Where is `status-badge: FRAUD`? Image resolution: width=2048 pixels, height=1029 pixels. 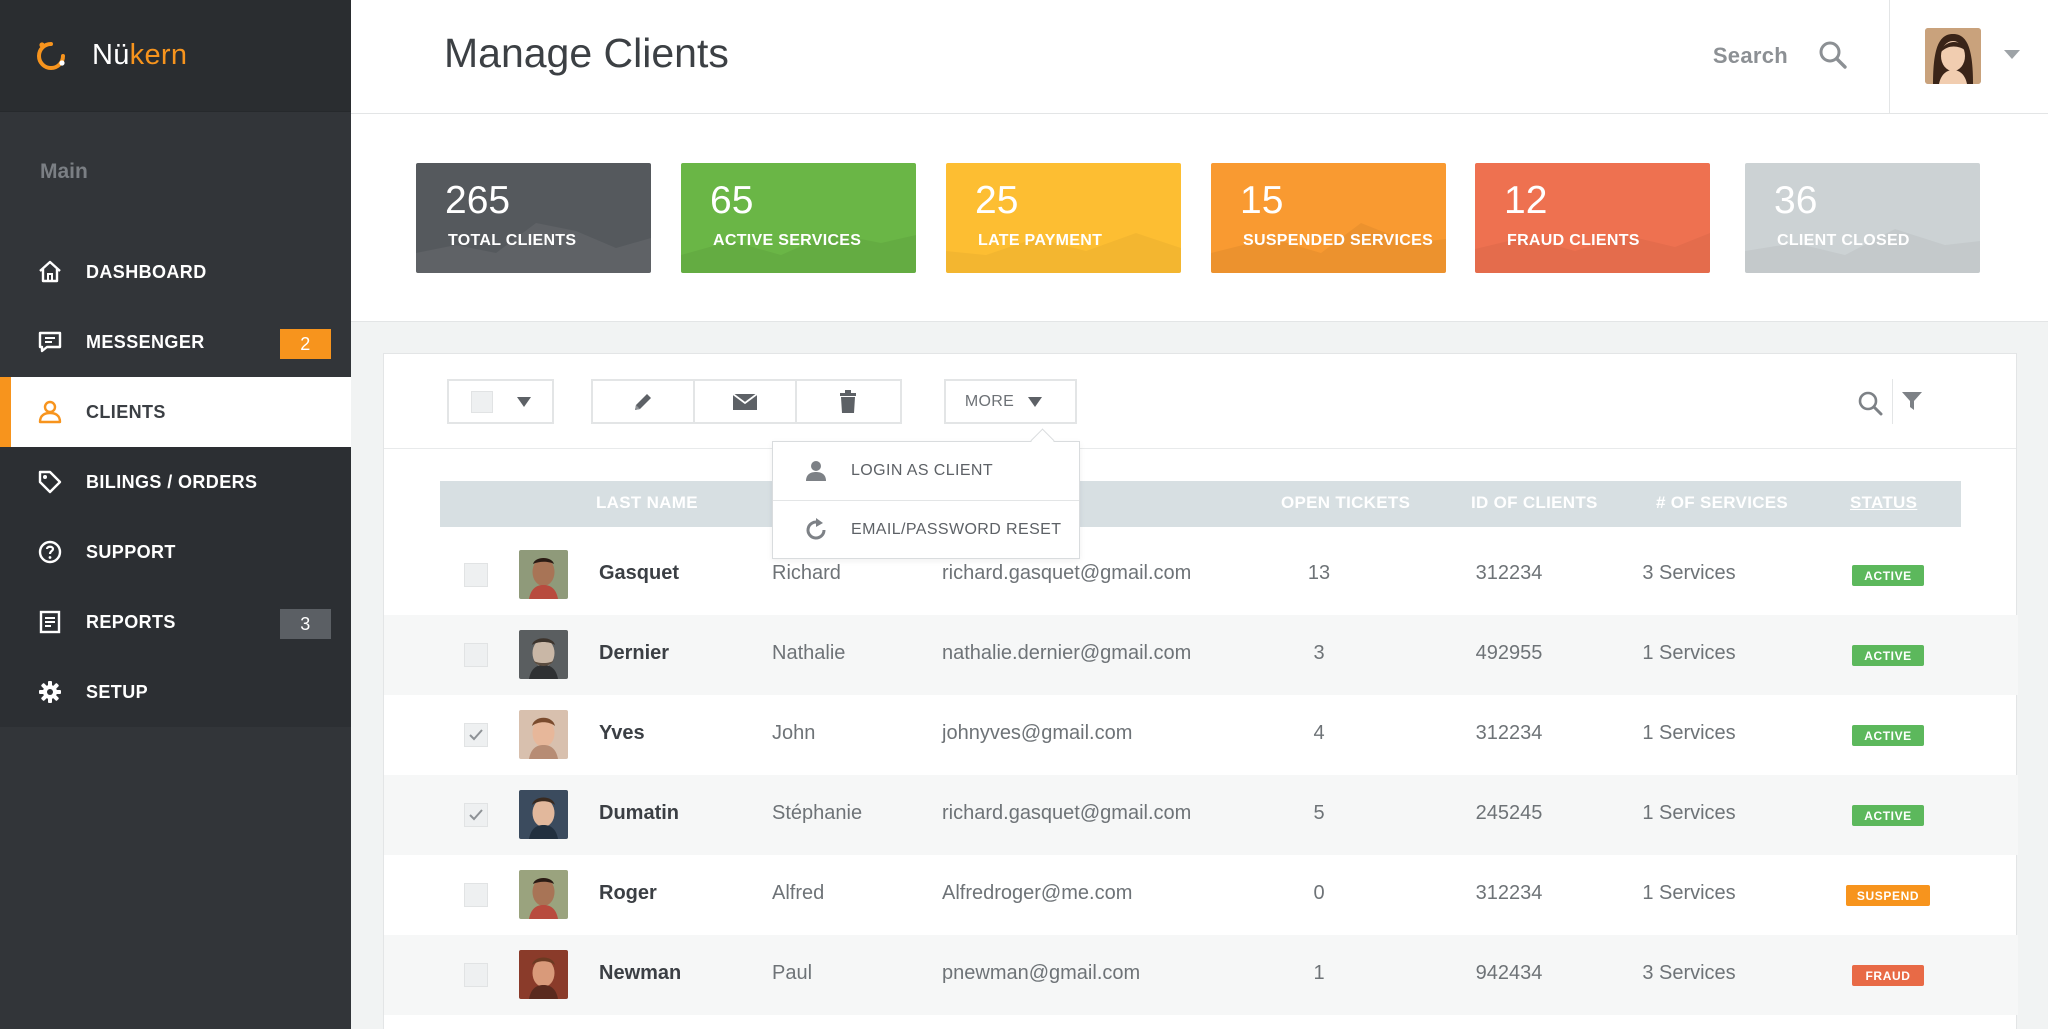 status-badge: FRAUD is located at coordinates (1888, 975).